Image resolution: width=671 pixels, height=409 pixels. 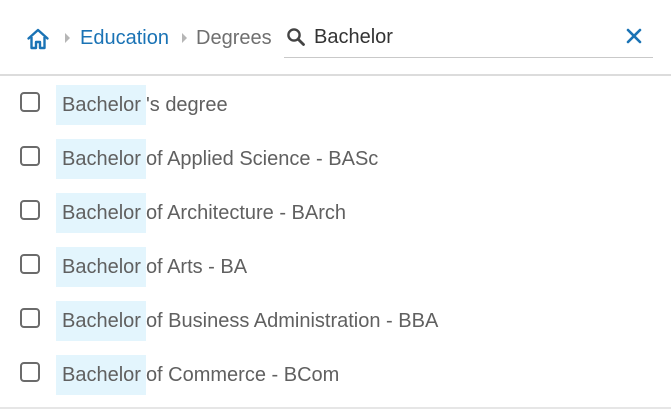 What do you see at coordinates (262, 159) in the screenshot?
I see `list-item-rest: of Applied Science - BASc` at bounding box center [262, 159].